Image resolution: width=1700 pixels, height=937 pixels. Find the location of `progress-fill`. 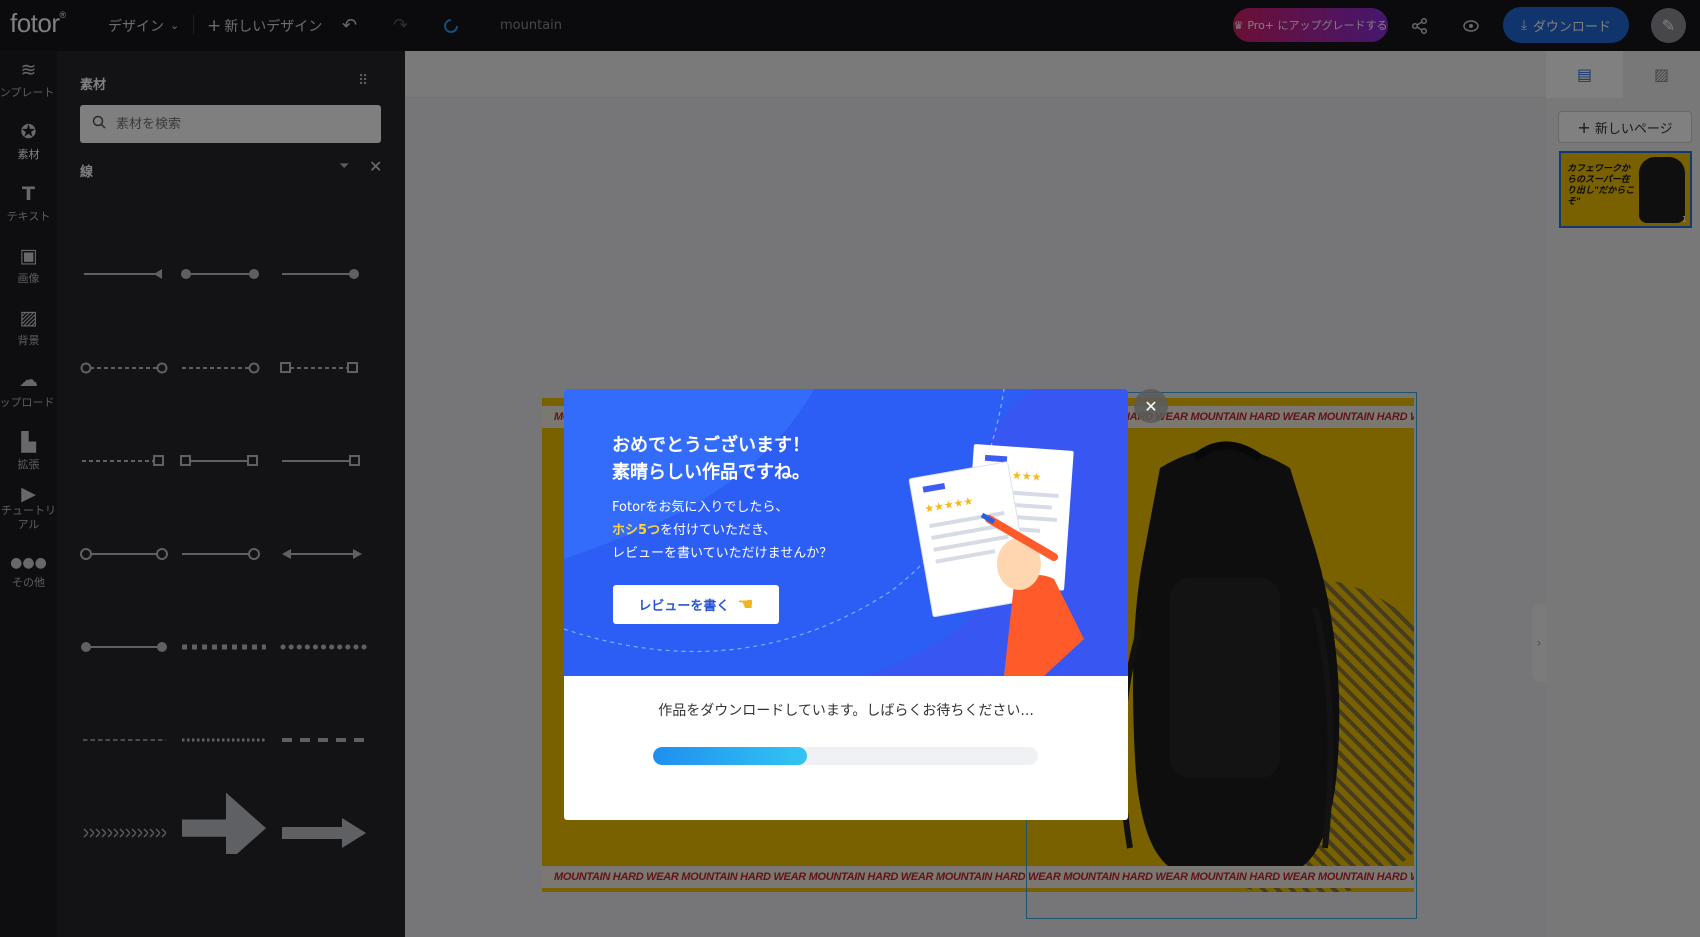

progress-fill is located at coordinates (730, 756).